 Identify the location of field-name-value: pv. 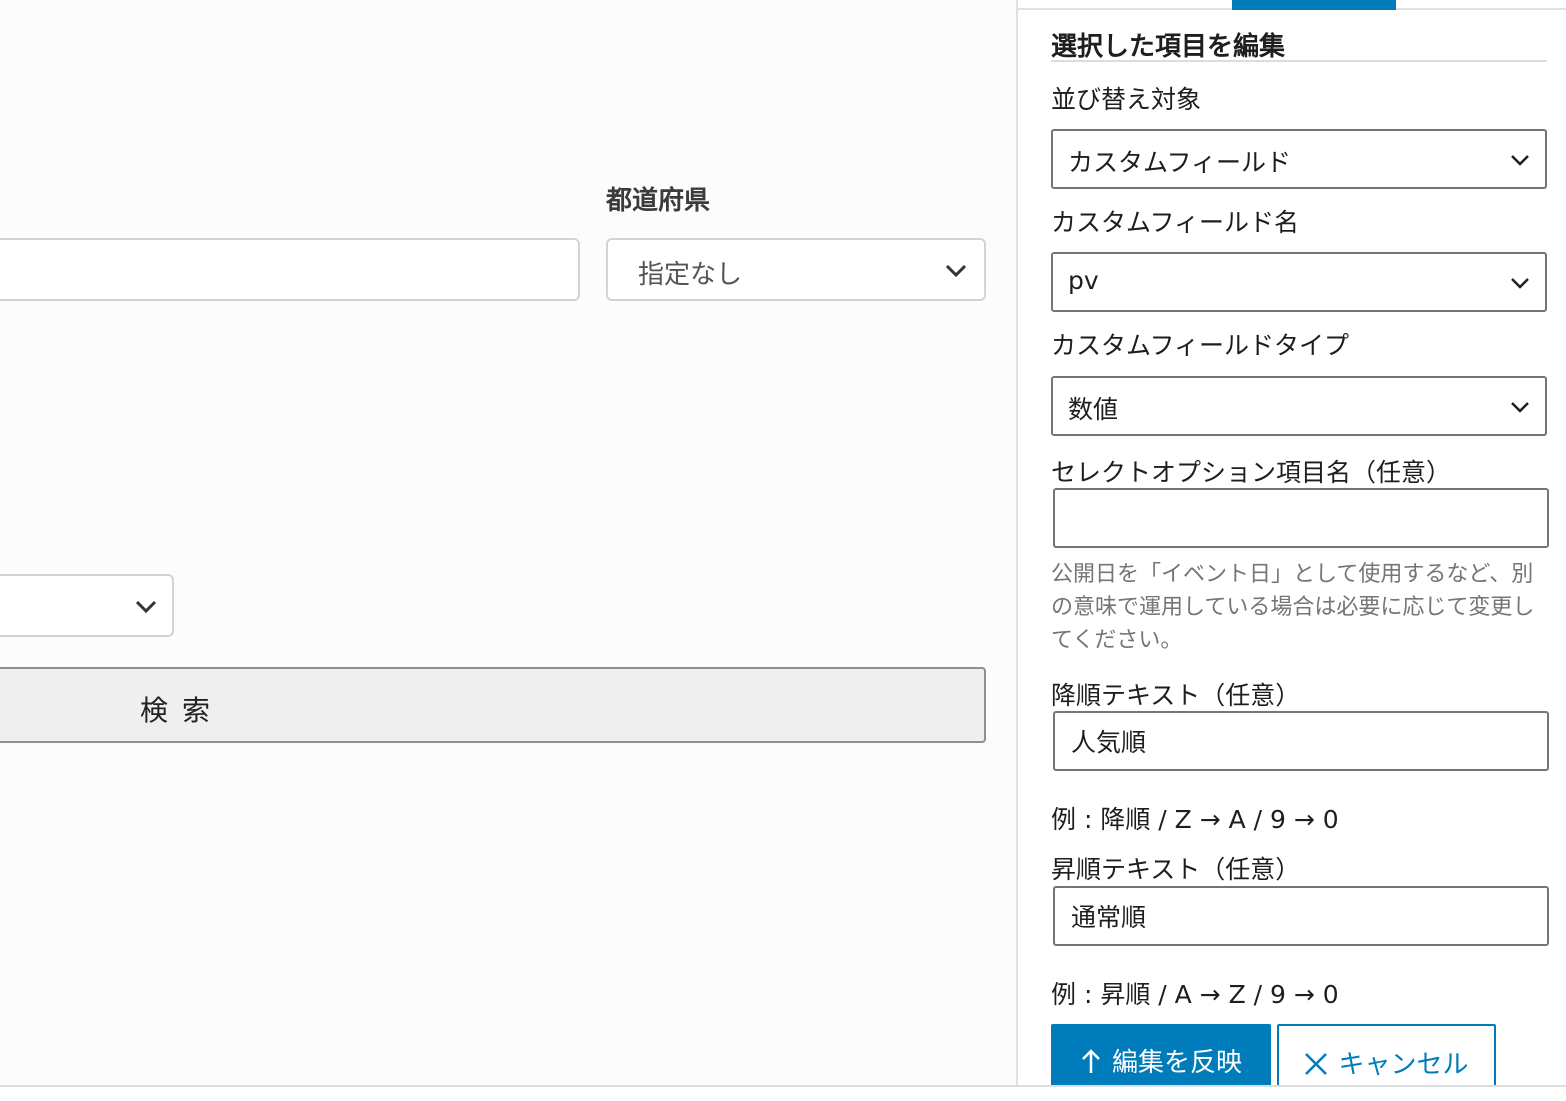
(1083, 280).